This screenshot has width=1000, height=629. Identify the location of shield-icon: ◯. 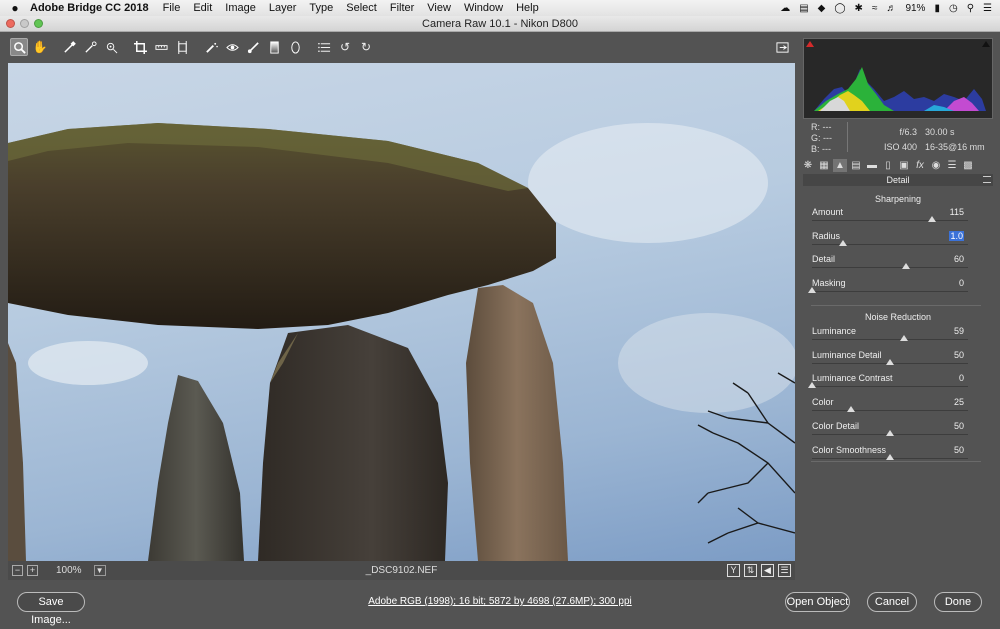
(839, 8).